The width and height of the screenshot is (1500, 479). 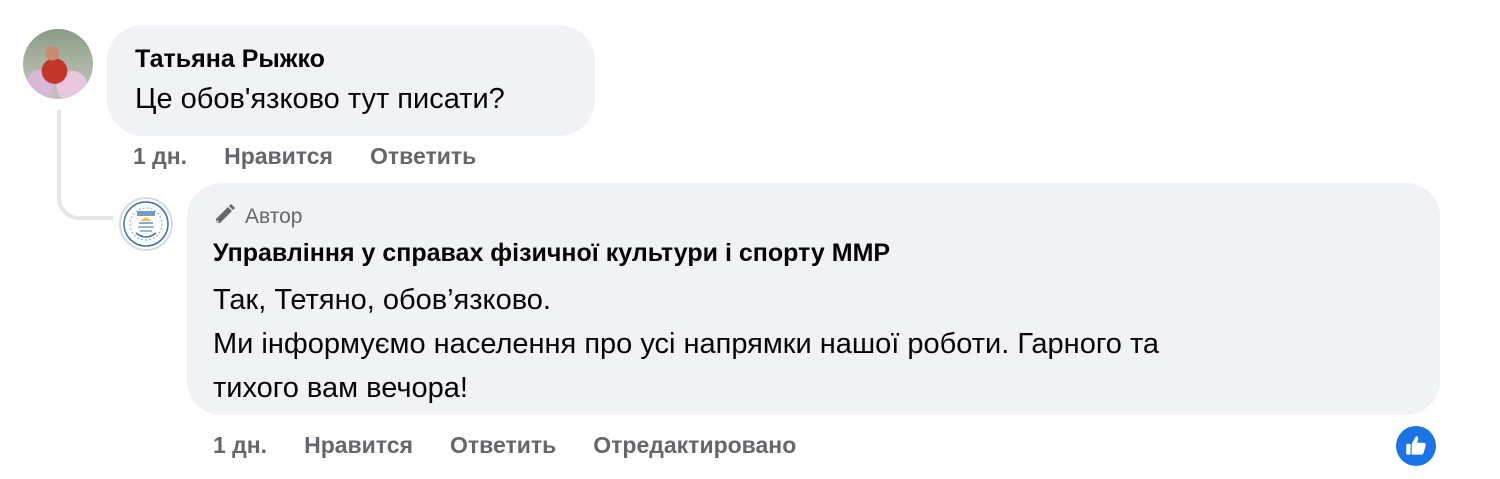 I want to click on reply-timestamp: 1 дн., so click(x=240, y=445).